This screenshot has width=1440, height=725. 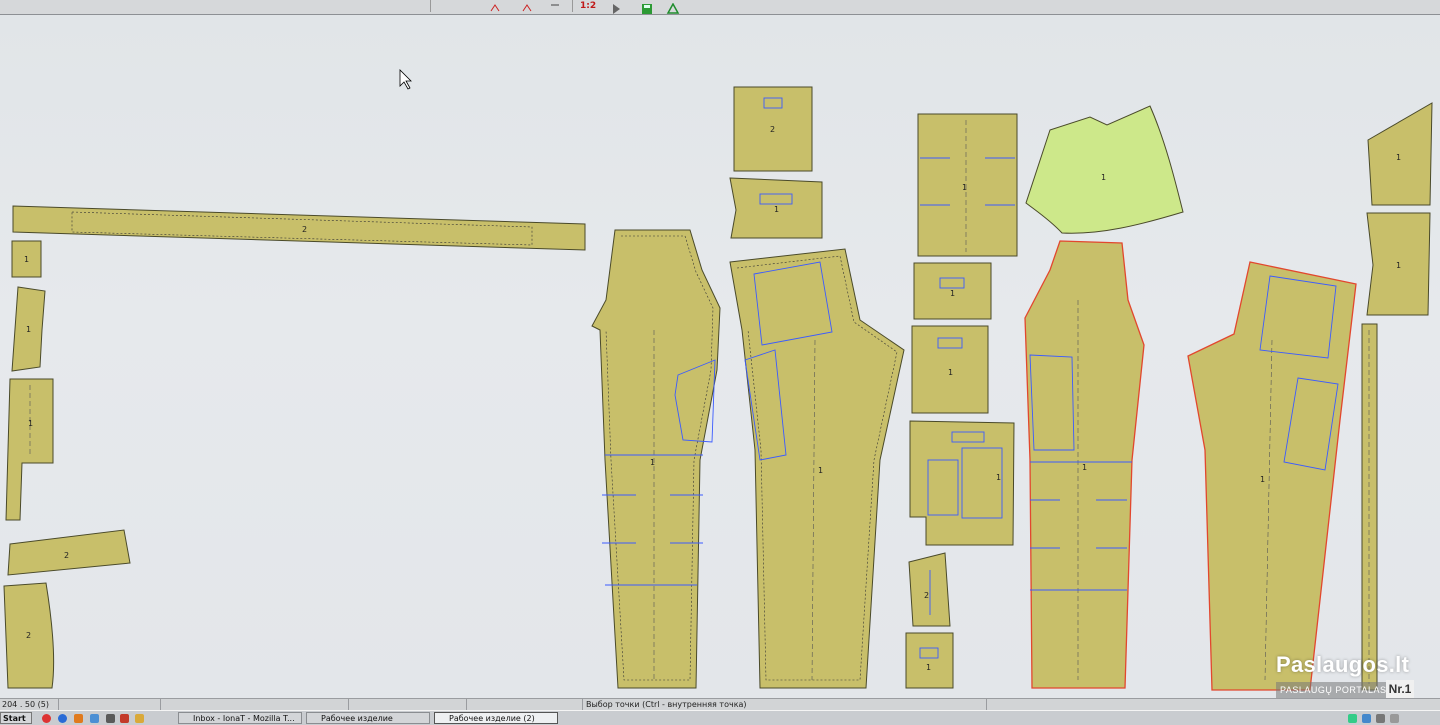 I want to click on pattern-piece-front-left: 1, so click(x=656, y=459).